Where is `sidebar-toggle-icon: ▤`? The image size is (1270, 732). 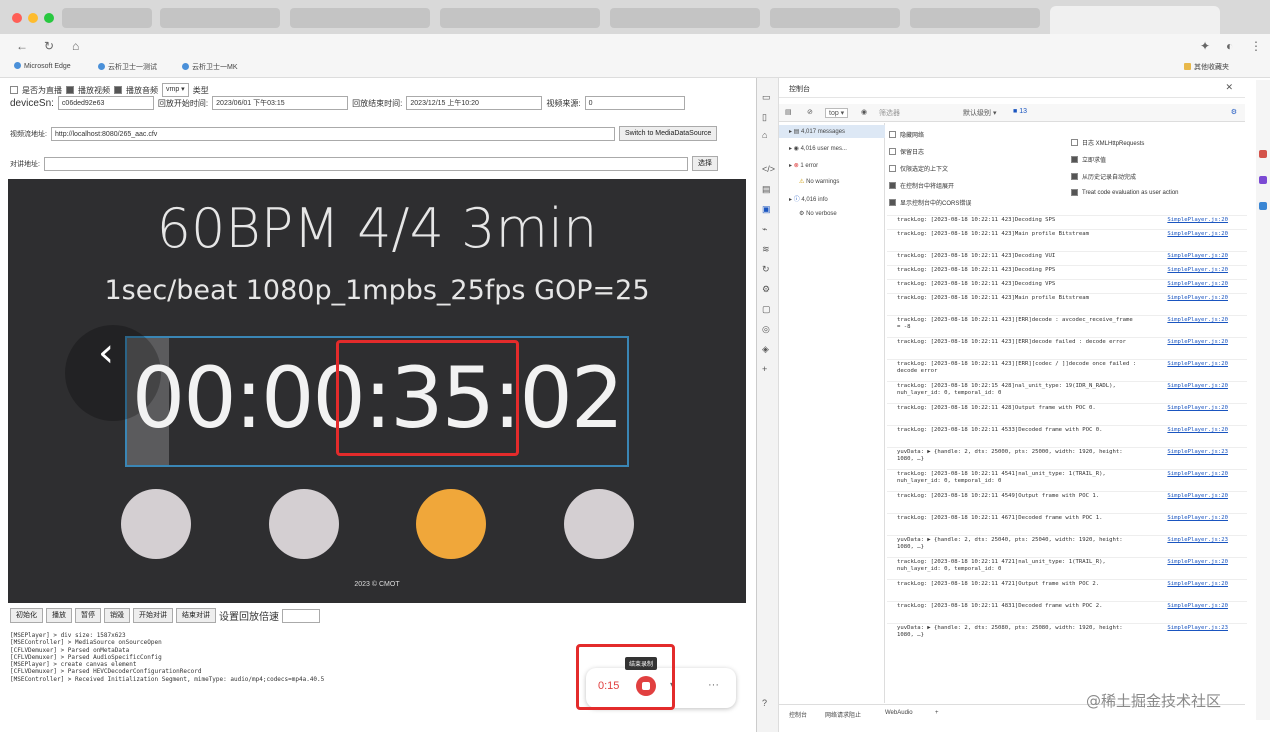
sidebar-toggle-icon: ▤ is located at coordinates (788, 112).